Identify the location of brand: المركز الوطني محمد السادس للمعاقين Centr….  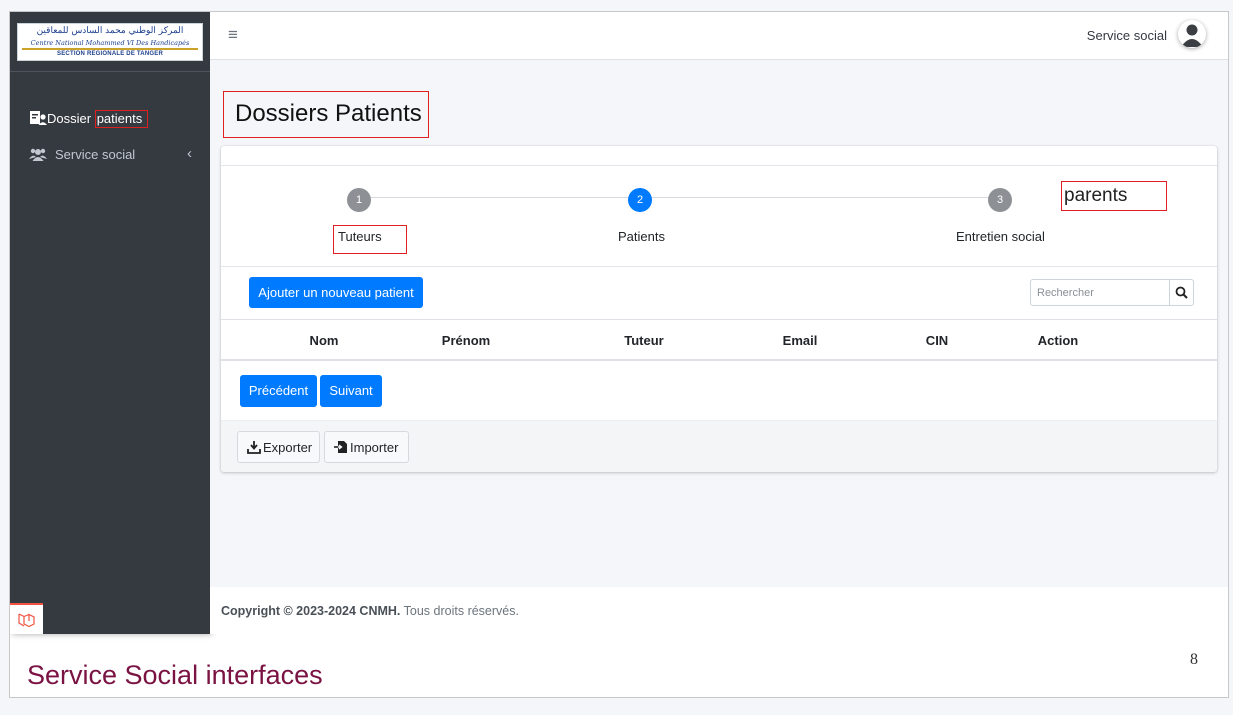
(110, 42).